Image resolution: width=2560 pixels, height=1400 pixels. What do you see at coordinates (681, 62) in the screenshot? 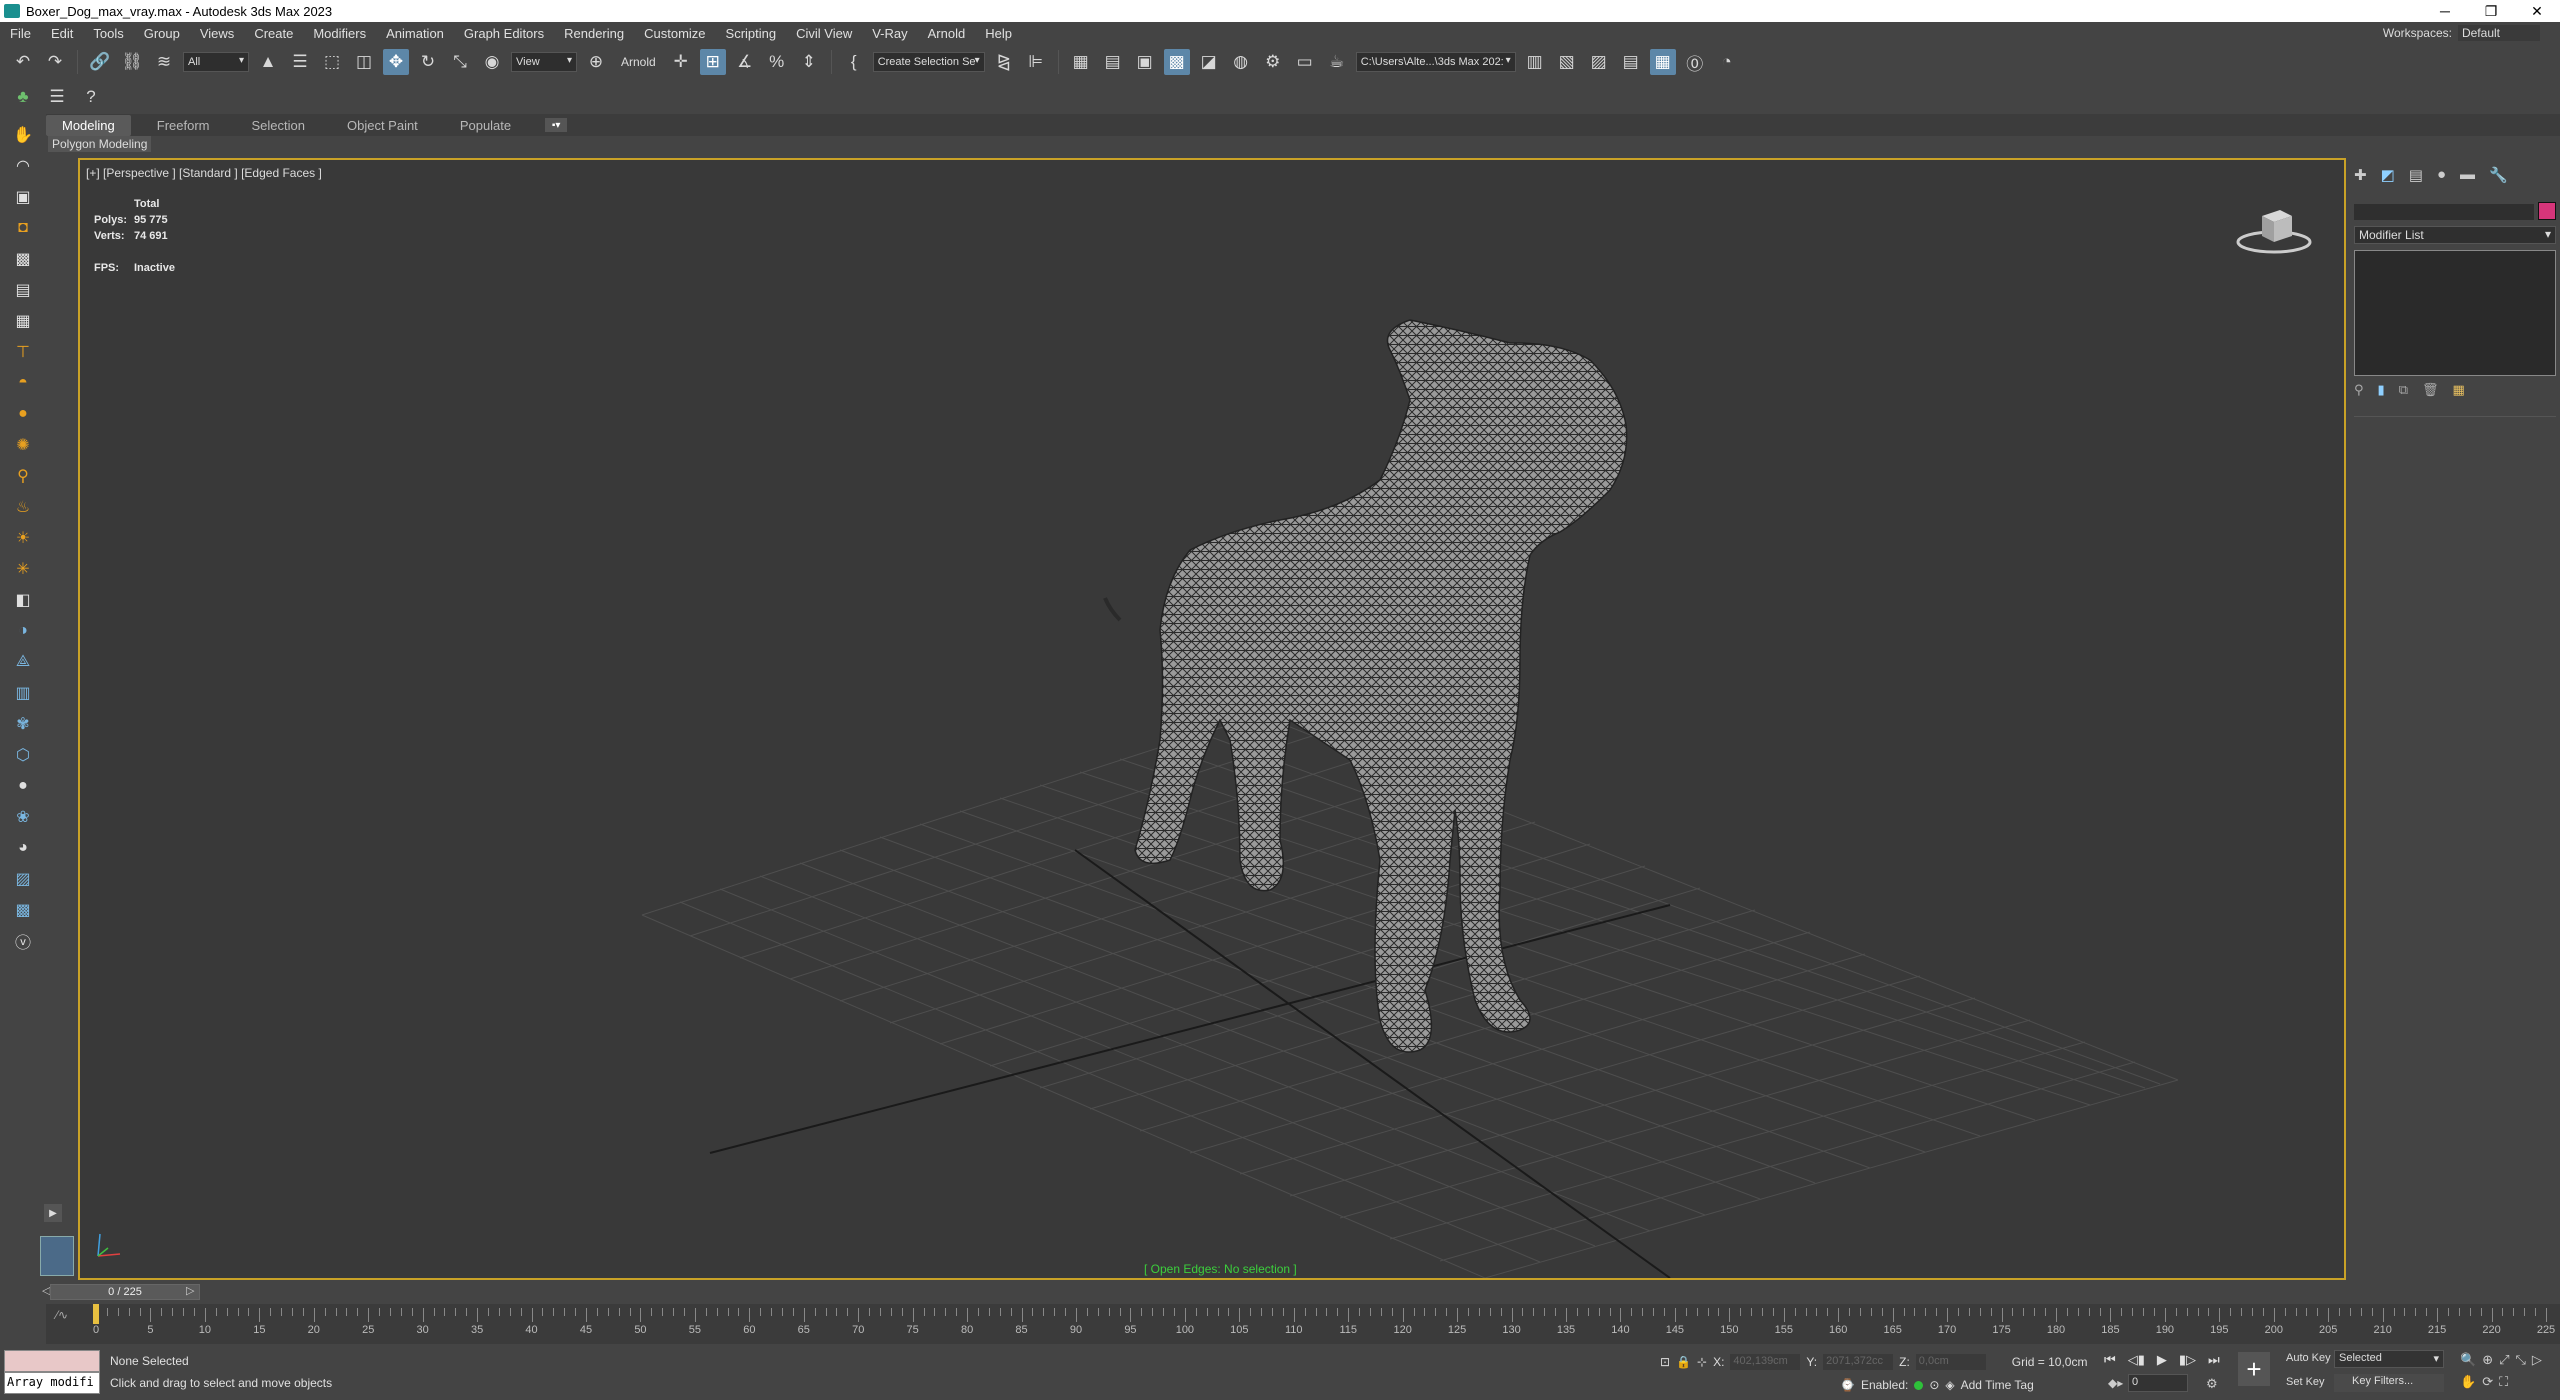
I see `keyboard-shortcut-override-icon: ✛` at bounding box center [681, 62].